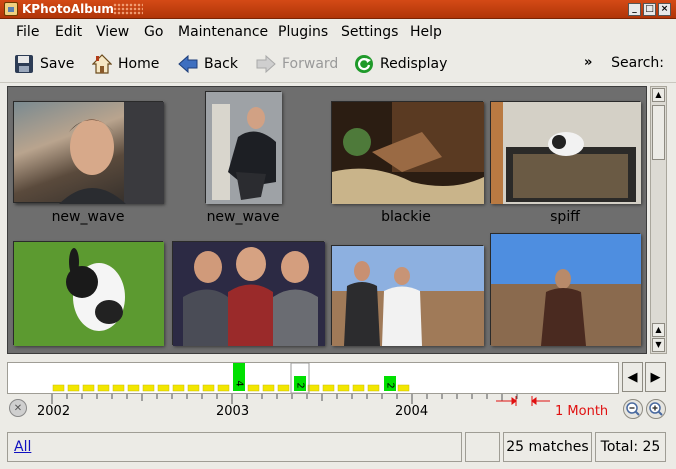  What do you see at coordinates (658, 220) in the screenshot?
I see `vertical-scrollbar: ▲ ▲ ▼` at bounding box center [658, 220].